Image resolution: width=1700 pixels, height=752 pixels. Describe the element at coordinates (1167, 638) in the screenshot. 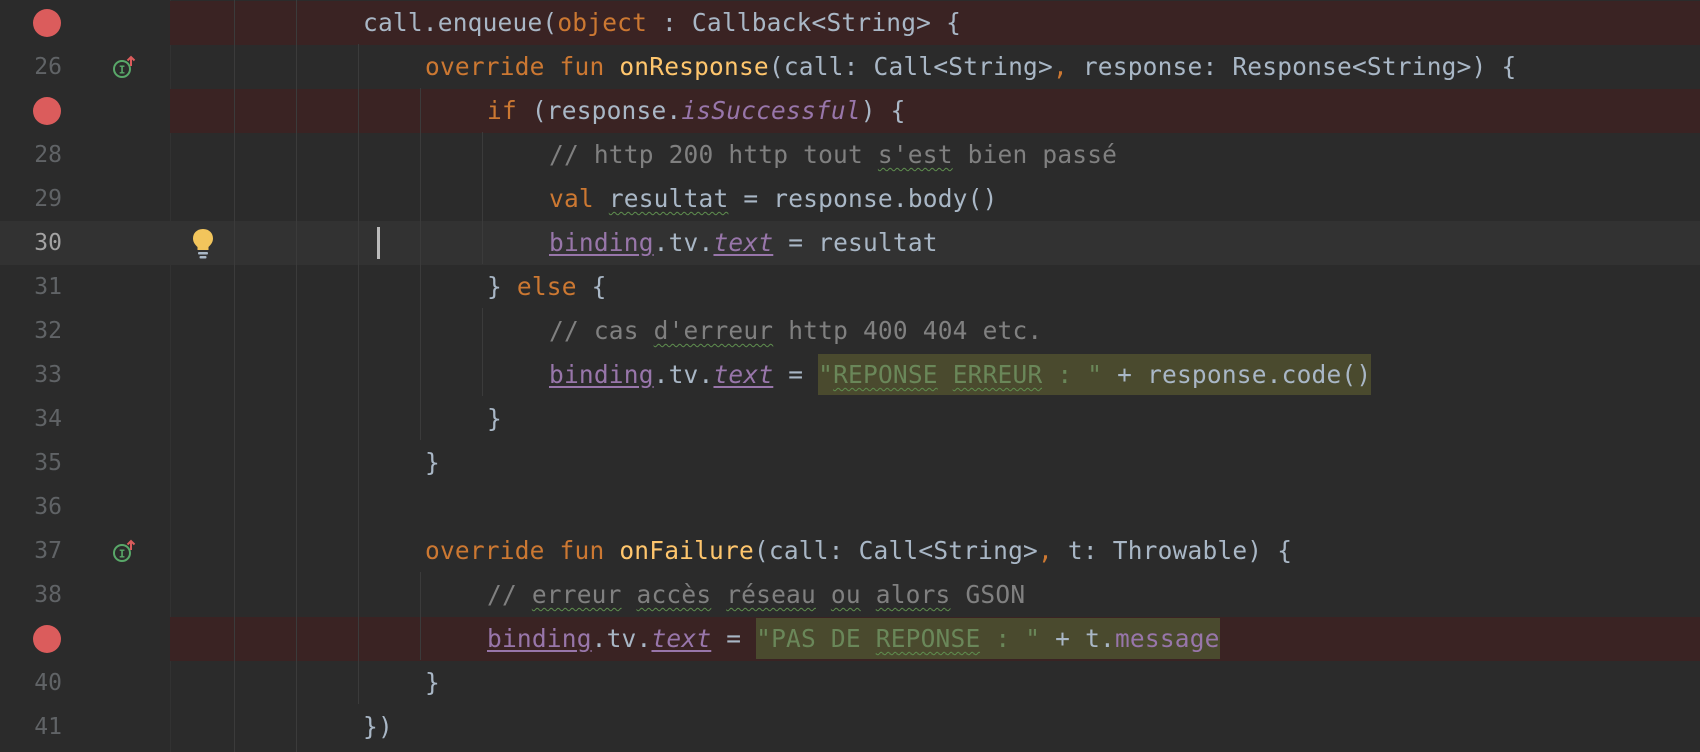

I see `code-token: message` at that location.